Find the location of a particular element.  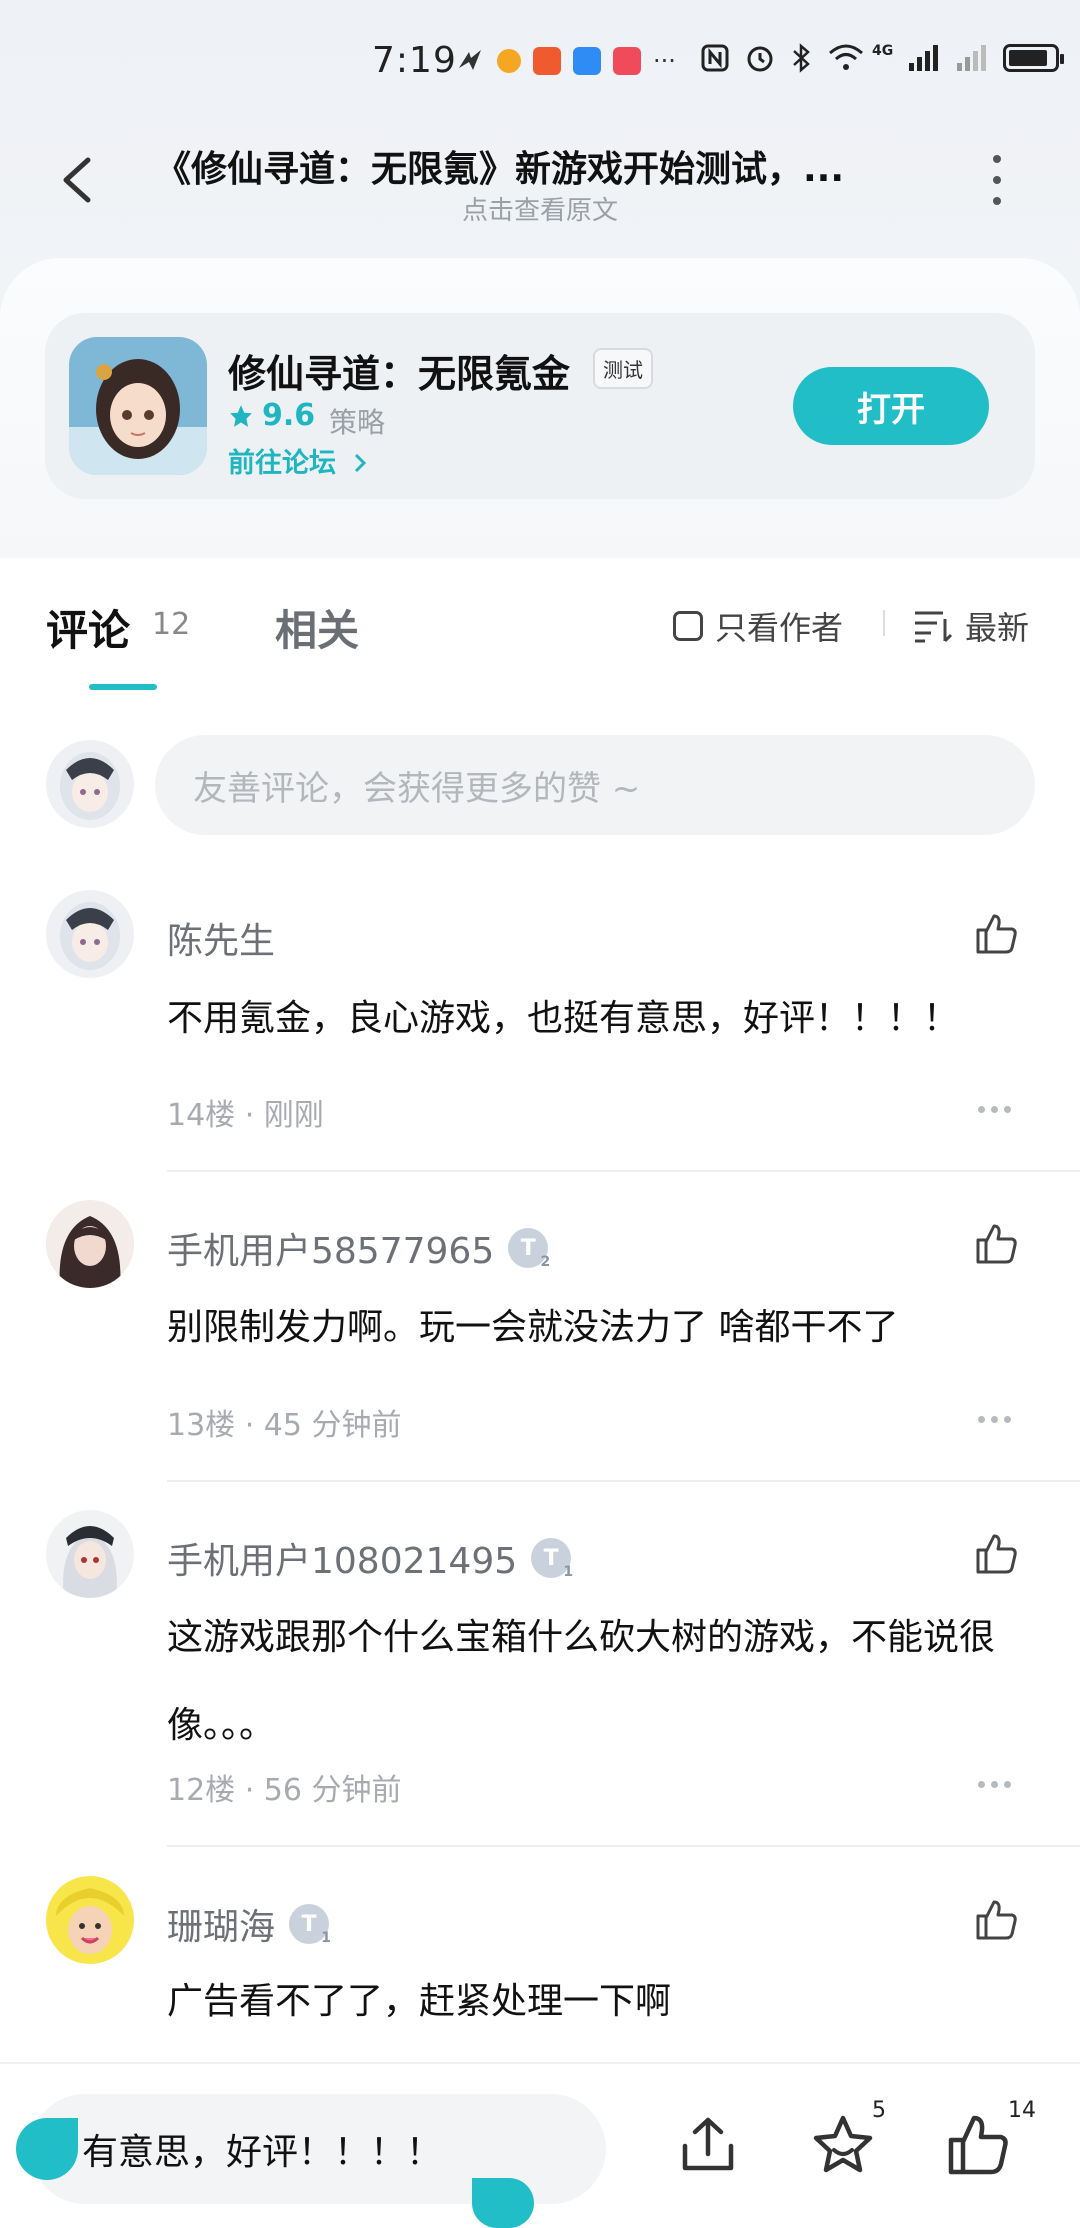

comment-text: 不用氪金，良心游戏，也挺有意思，好评！！！！ is located at coordinates (563, 1018).